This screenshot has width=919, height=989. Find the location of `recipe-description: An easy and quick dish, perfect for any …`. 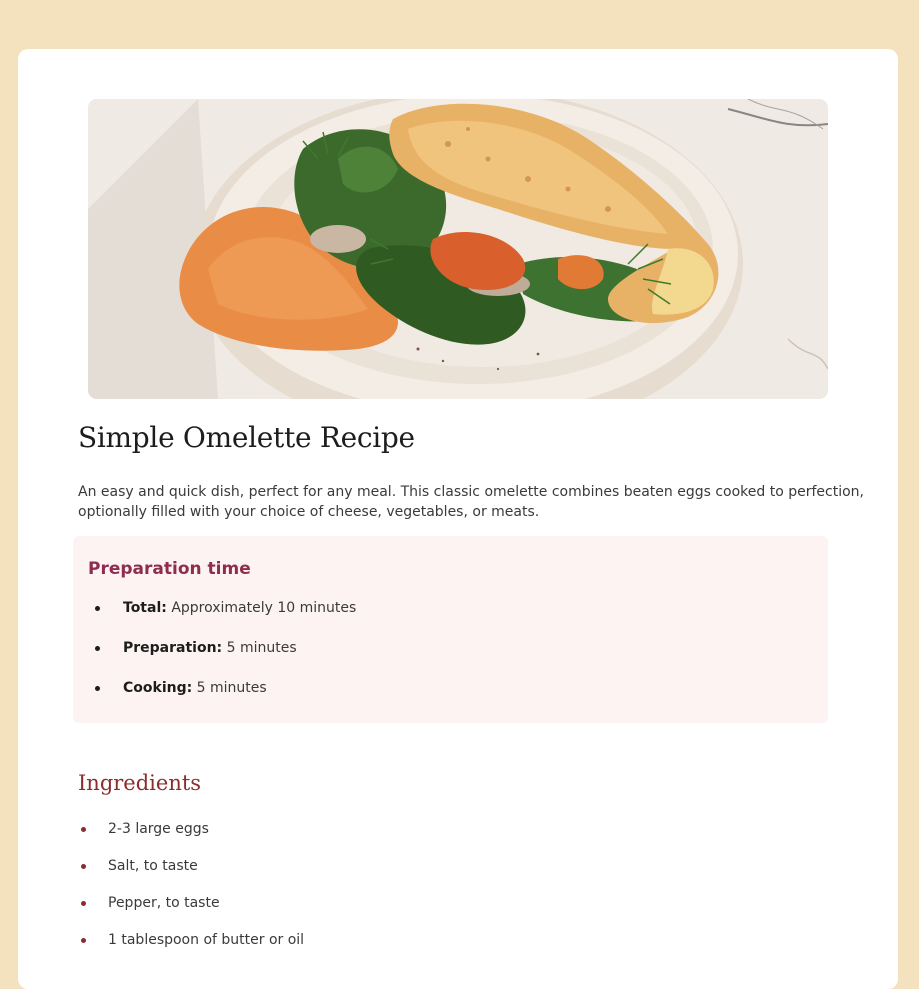

recipe-description: An easy and quick dish, perfect for any … is located at coordinates (471, 502).